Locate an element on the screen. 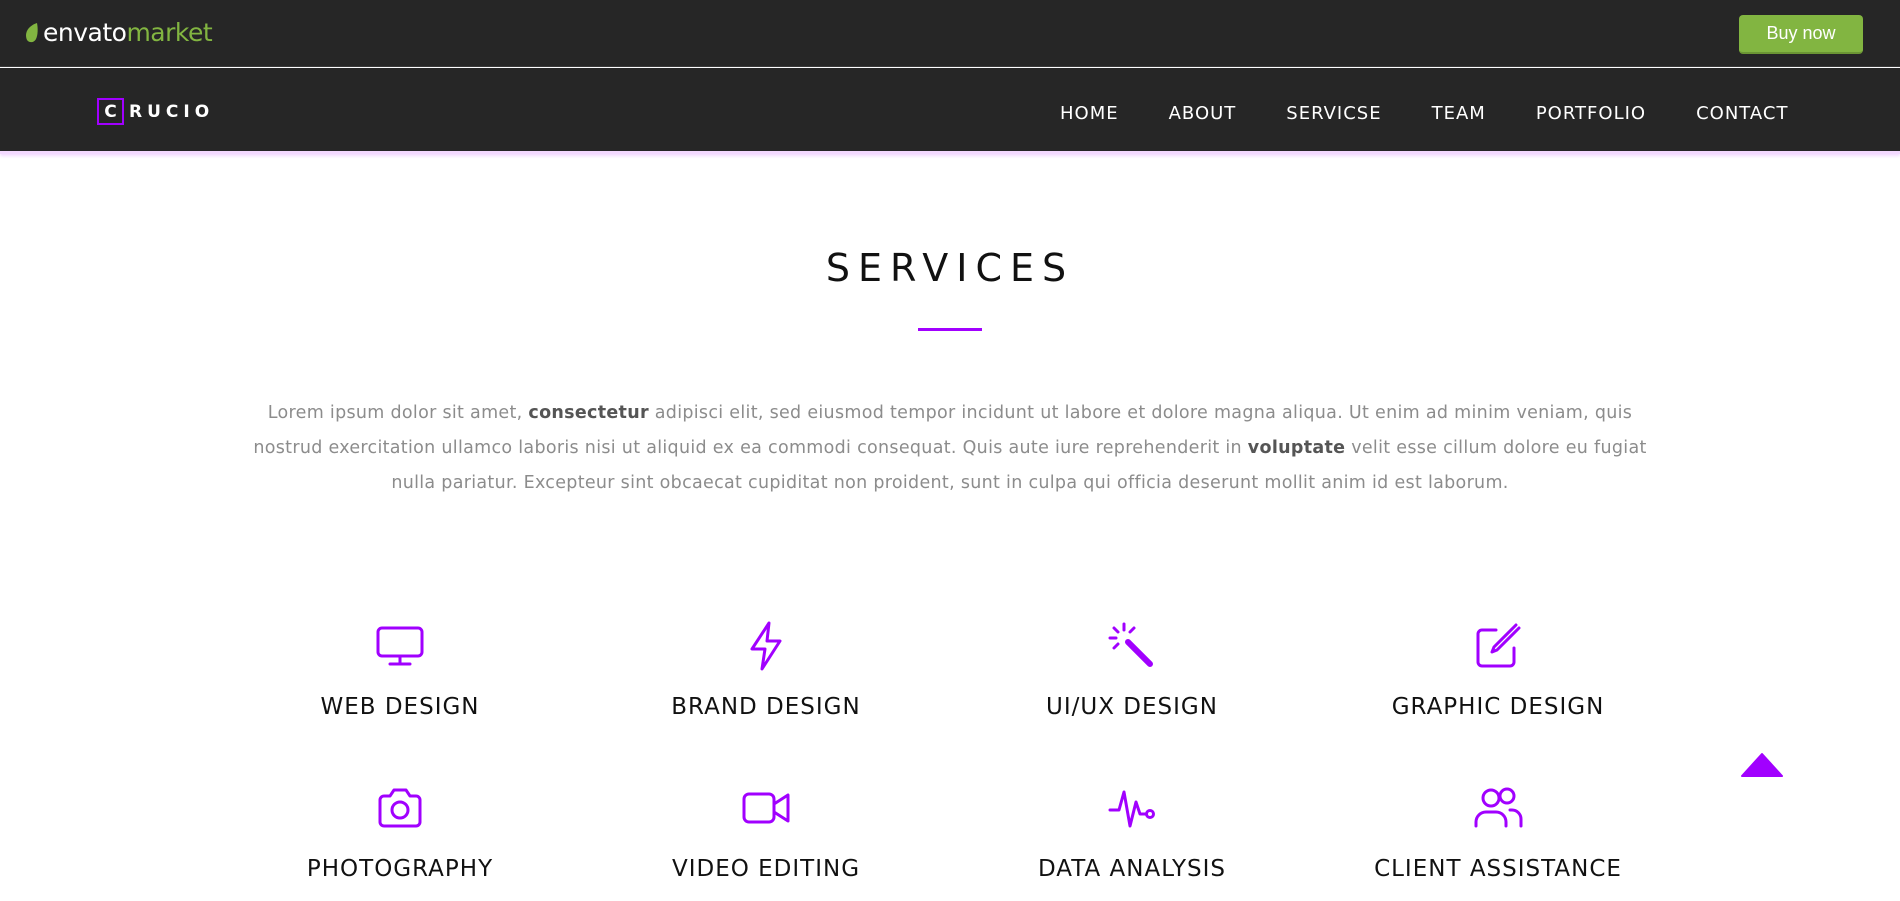 This screenshot has width=1900, height=901. service-client-assistance: CLIENT ASSISTANCE is located at coordinates (1498, 832).